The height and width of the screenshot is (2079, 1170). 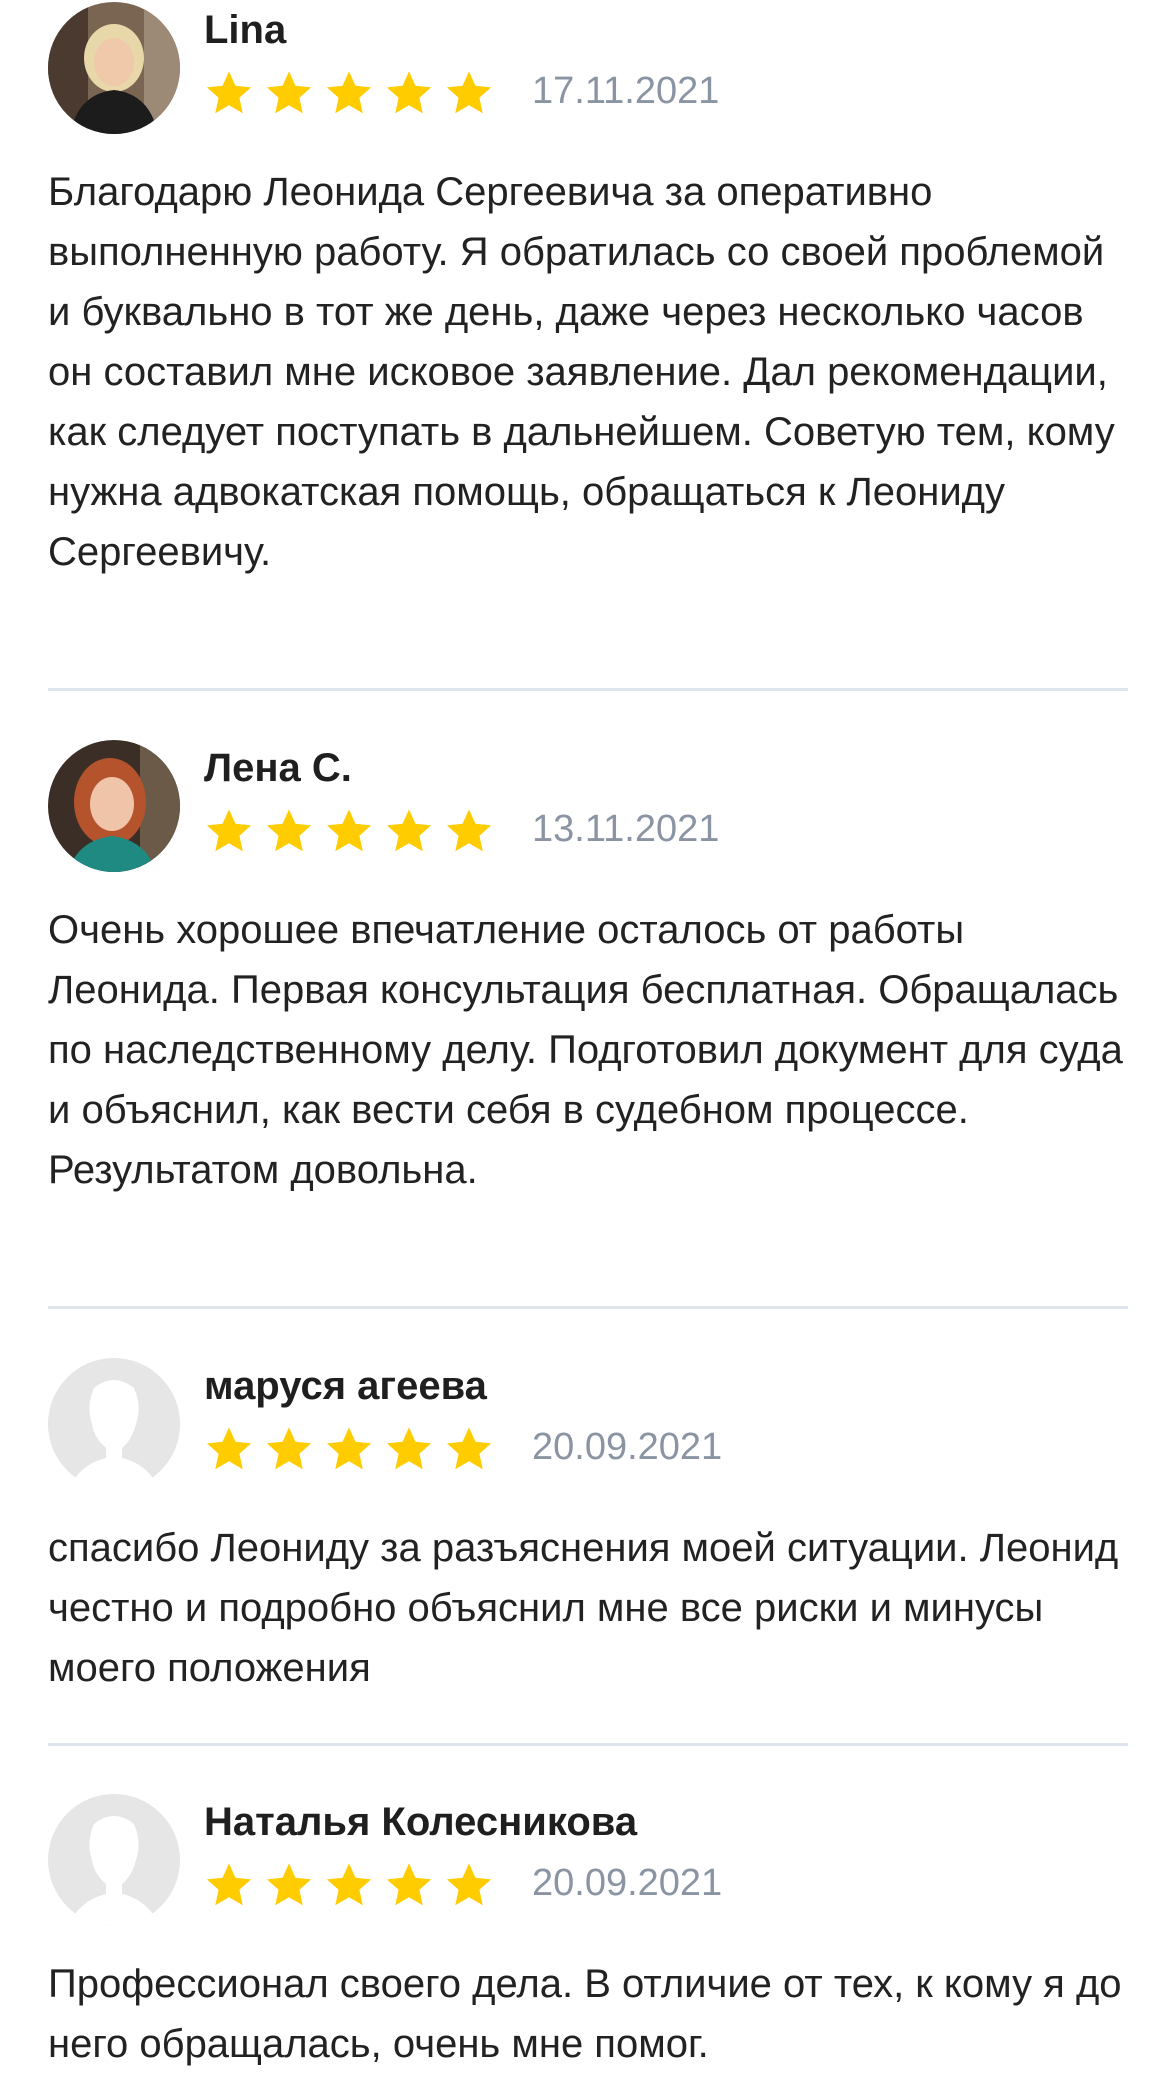 What do you see at coordinates (278, 768) in the screenshot?
I see `reviewer-name: Лена С.` at bounding box center [278, 768].